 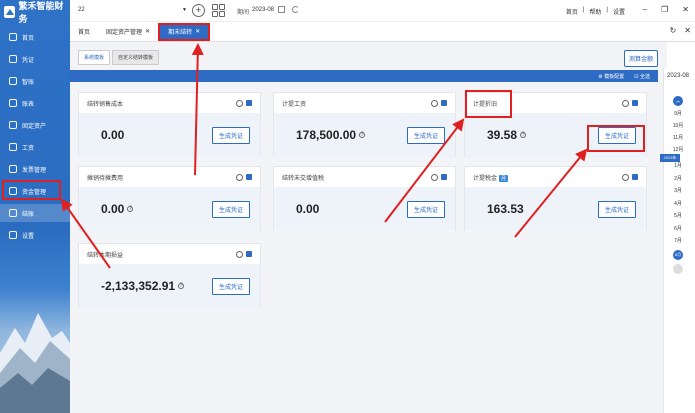 I want to click on card-body: 0.00 生成凭证, so click(x=364, y=209).